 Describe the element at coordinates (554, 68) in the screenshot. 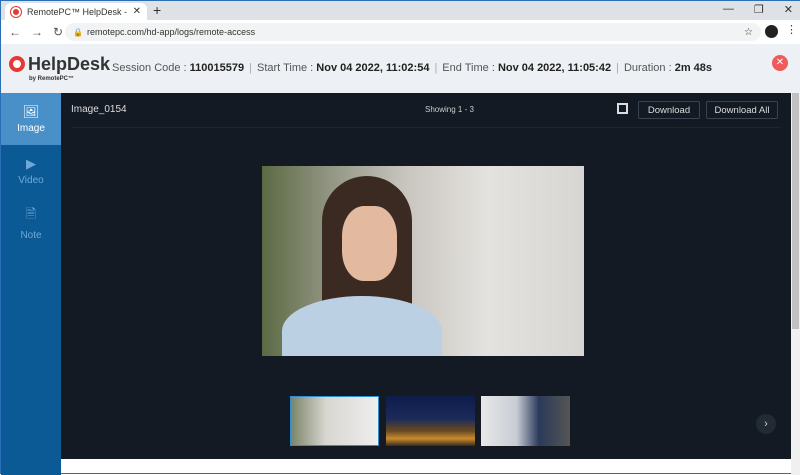

I see `end-time-value: Nov 04 2022, 11:05:42` at that location.